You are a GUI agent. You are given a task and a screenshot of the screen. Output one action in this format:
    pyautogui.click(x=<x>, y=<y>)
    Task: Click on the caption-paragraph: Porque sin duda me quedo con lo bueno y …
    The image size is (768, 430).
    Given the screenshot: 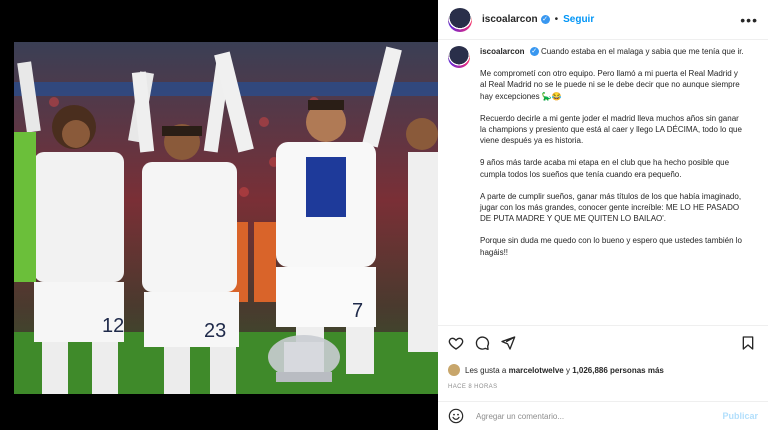 What is the action you would take?
    pyautogui.click(x=611, y=246)
    